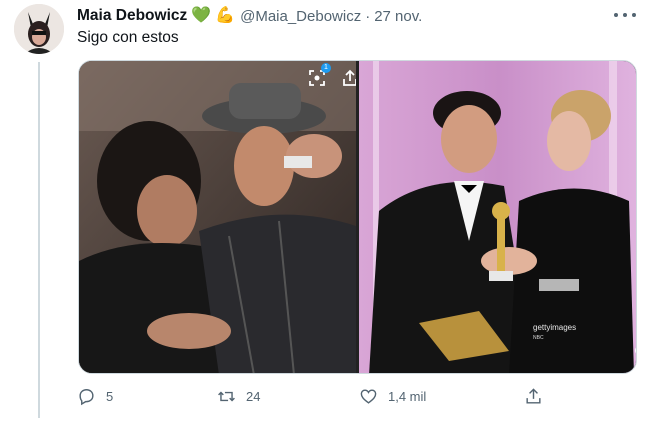  Describe the element at coordinates (39, 240) in the screenshot. I see `thread-line` at that location.